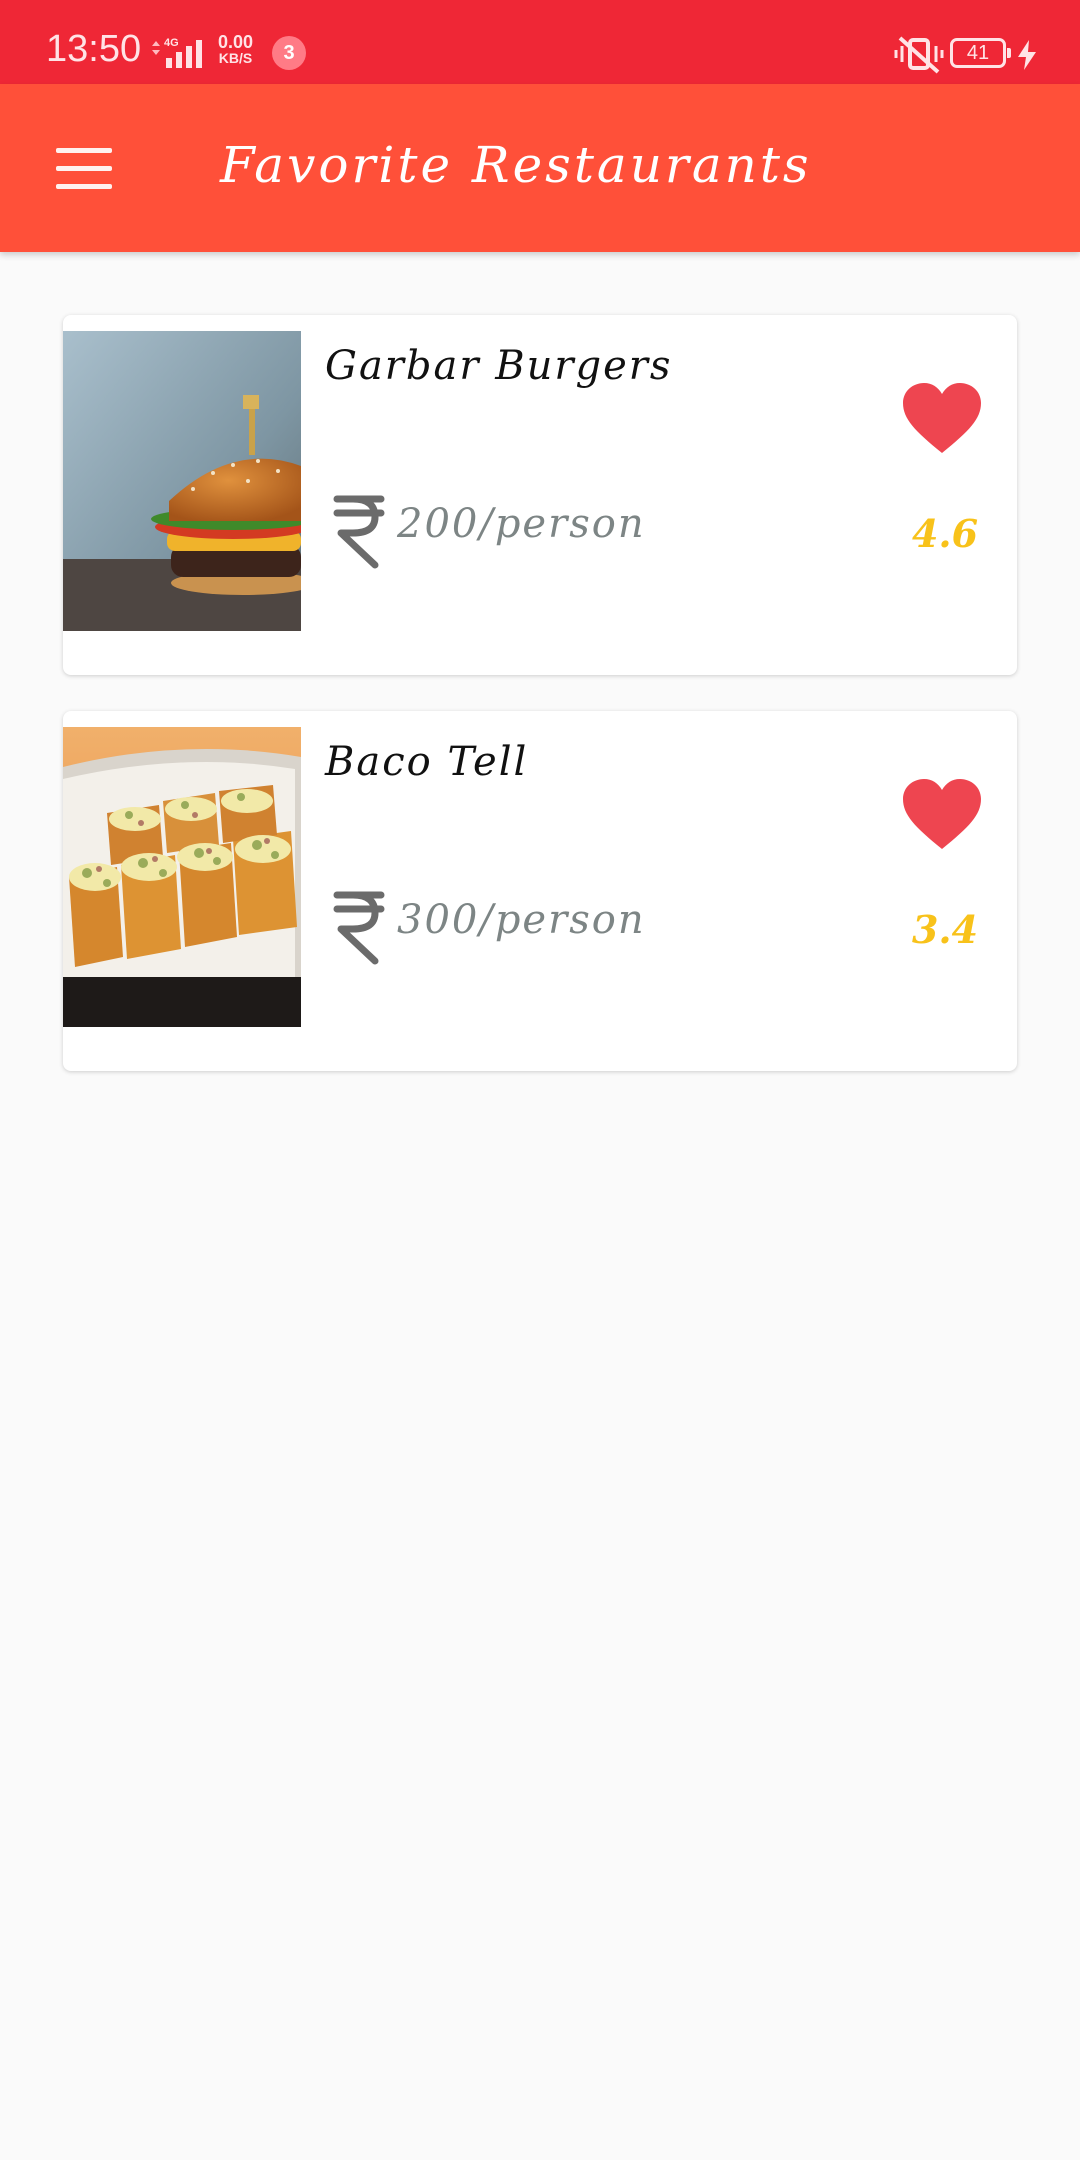  What do you see at coordinates (945, 929) in the screenshot?
I see `restaurant-rating: 3.4` at bounding box center [945, 929].